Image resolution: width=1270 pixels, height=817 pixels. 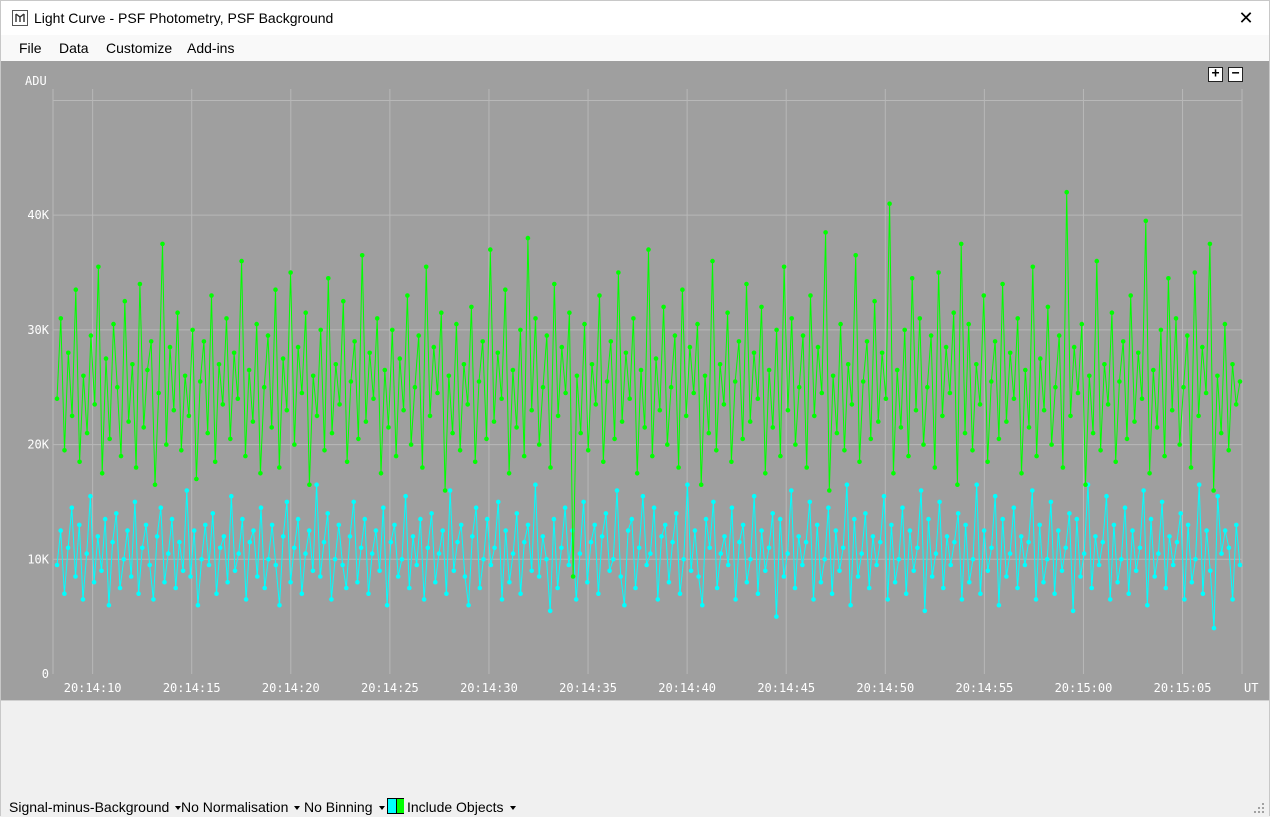 What do you see at coordinates (95, 807) in the screenshot?
I see `measurement-dropdown: Signal-minus-Background` at bounding box center [95, 807].